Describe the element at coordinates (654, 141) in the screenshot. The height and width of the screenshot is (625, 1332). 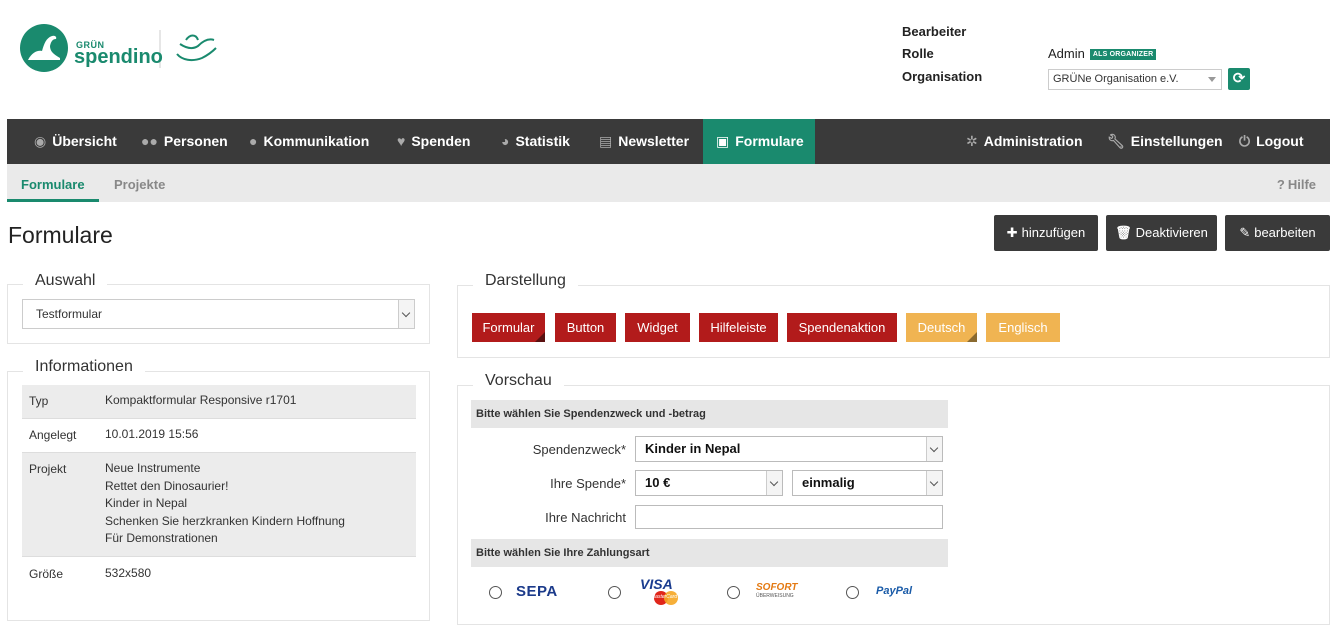
I see `nav-label: Newsletter` at that location.